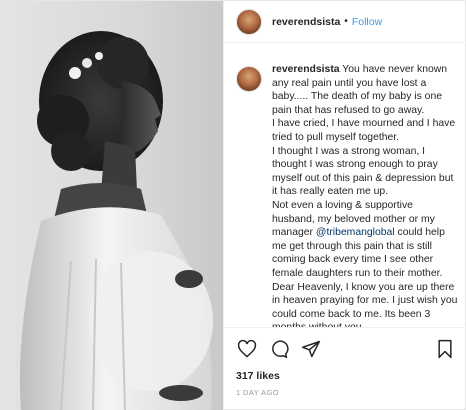 This screenshot has width=466, height=410. I want to click on bookmark-icon, so click(445, 349).